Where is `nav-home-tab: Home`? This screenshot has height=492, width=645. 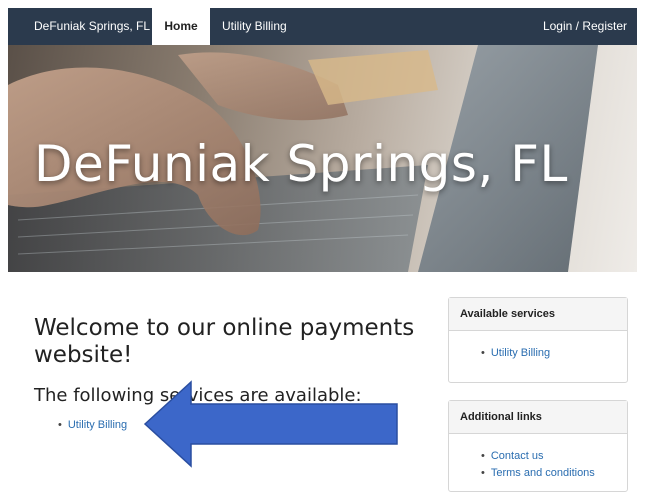
nav-home-tab: Home is located at coordinates (181, 26).